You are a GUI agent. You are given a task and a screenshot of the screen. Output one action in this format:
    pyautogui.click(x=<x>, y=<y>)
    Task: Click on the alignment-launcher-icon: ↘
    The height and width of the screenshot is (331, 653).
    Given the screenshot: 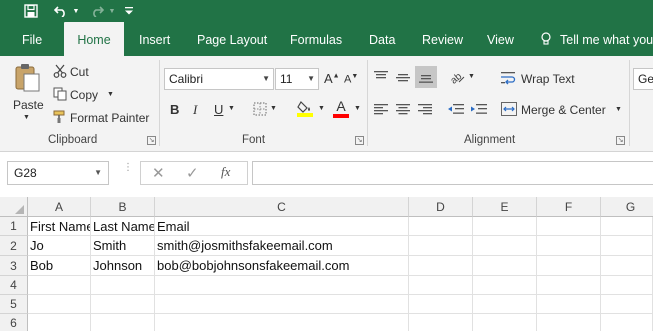 What is the action you would take?
    pyautogui.click(x=620, y=140)
    